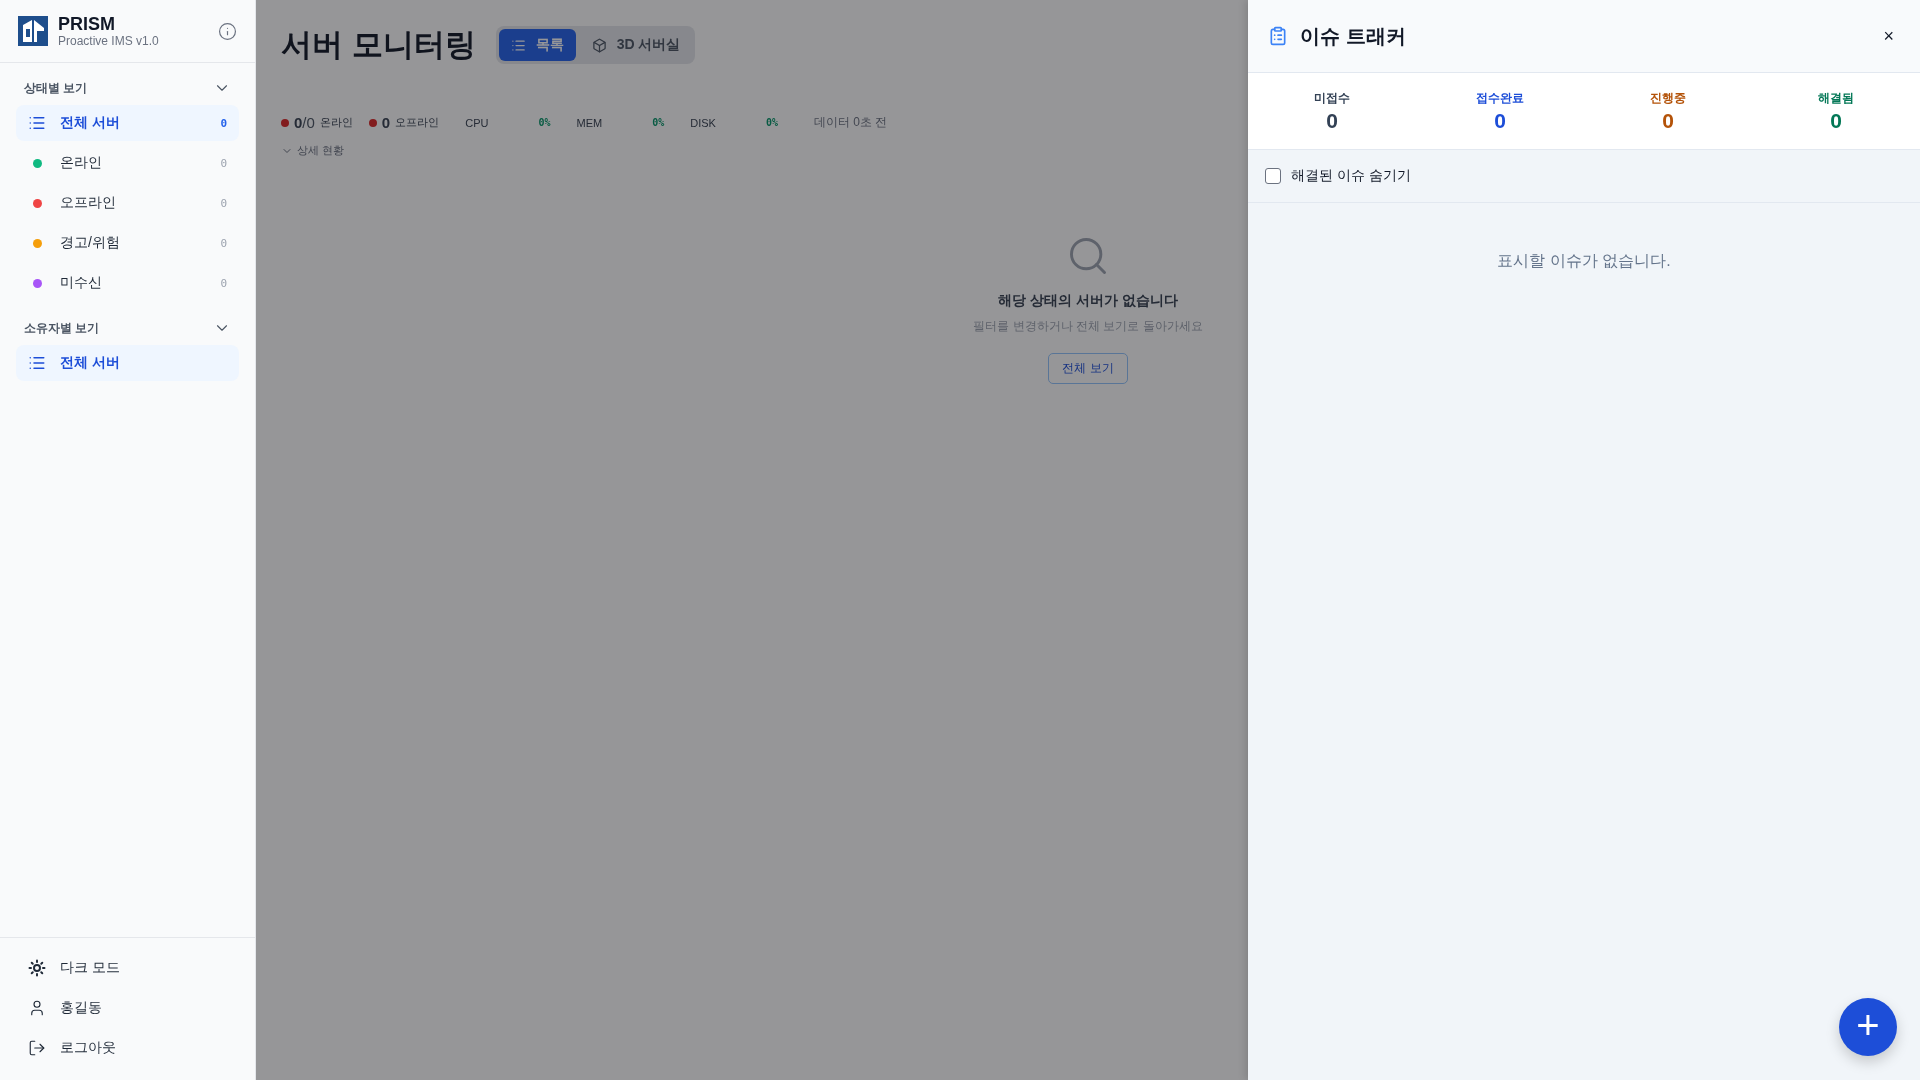 The width and height of the screenshot is (1920, 1080). I want to click on panel-title: 이슈 트래커, so click(1353, 36).